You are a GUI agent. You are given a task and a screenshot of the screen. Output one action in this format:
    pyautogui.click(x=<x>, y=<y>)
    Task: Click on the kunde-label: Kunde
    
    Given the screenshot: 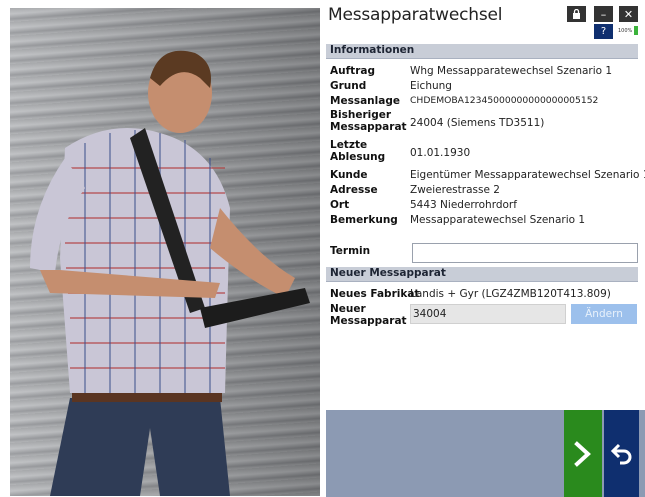 What is the action you would take?
    pyautogui.click(x=349, y=175)
    